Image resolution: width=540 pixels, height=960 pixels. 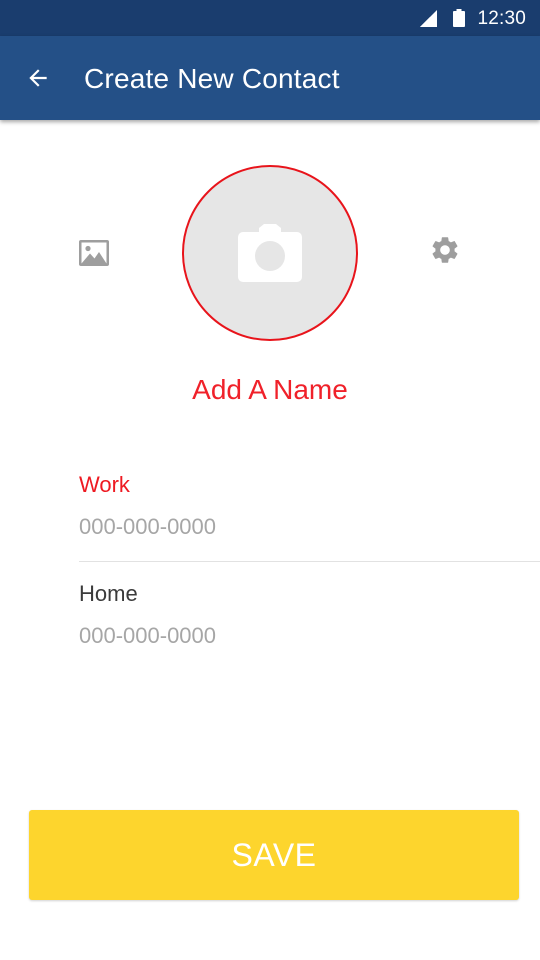 I want to click on camera-icon, so click(x=270, y=253).